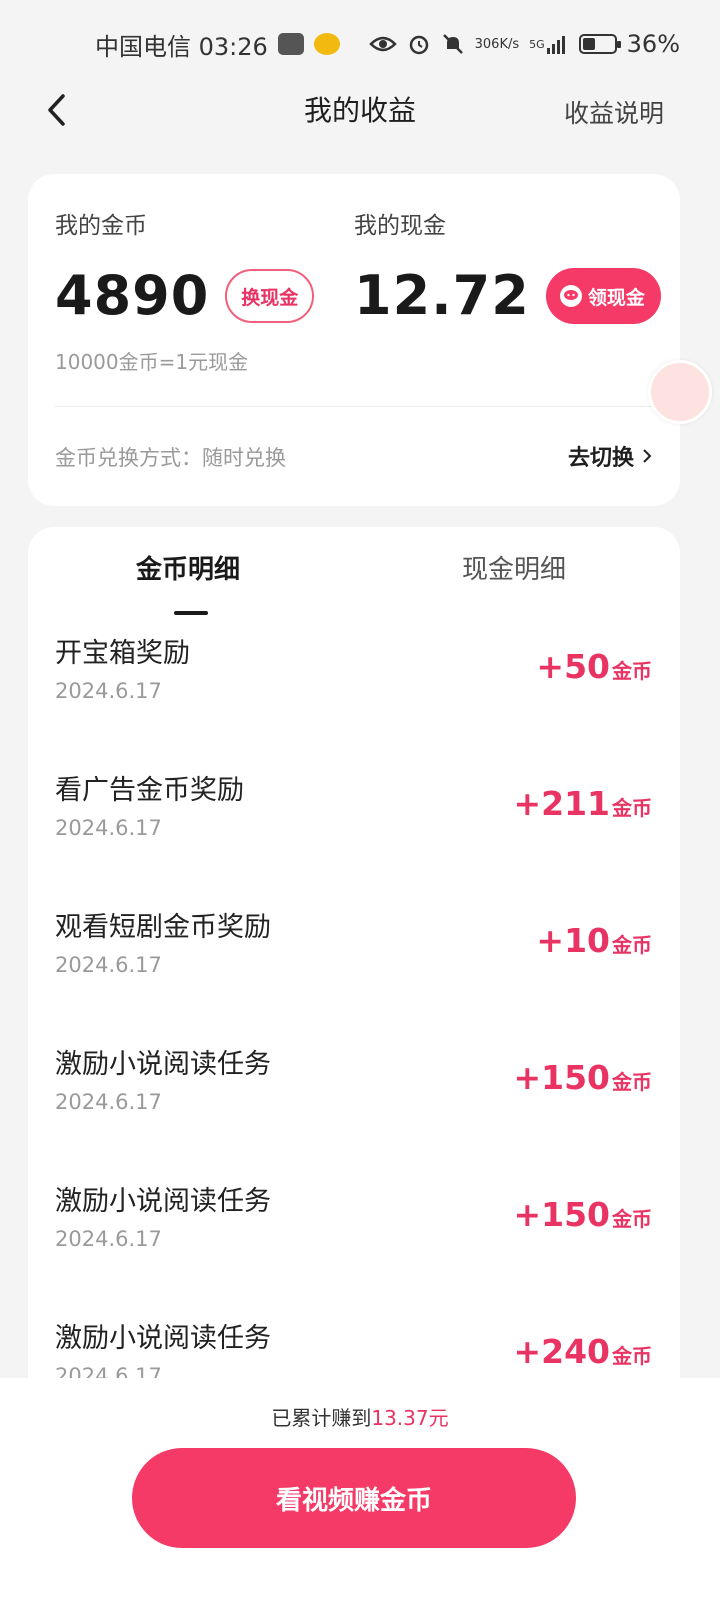 The height and width of the screenshot is (1600, 720). Describe the element at coordinates (653, 44) in the screenshot. I see `battery-percent: 36%` at that location.